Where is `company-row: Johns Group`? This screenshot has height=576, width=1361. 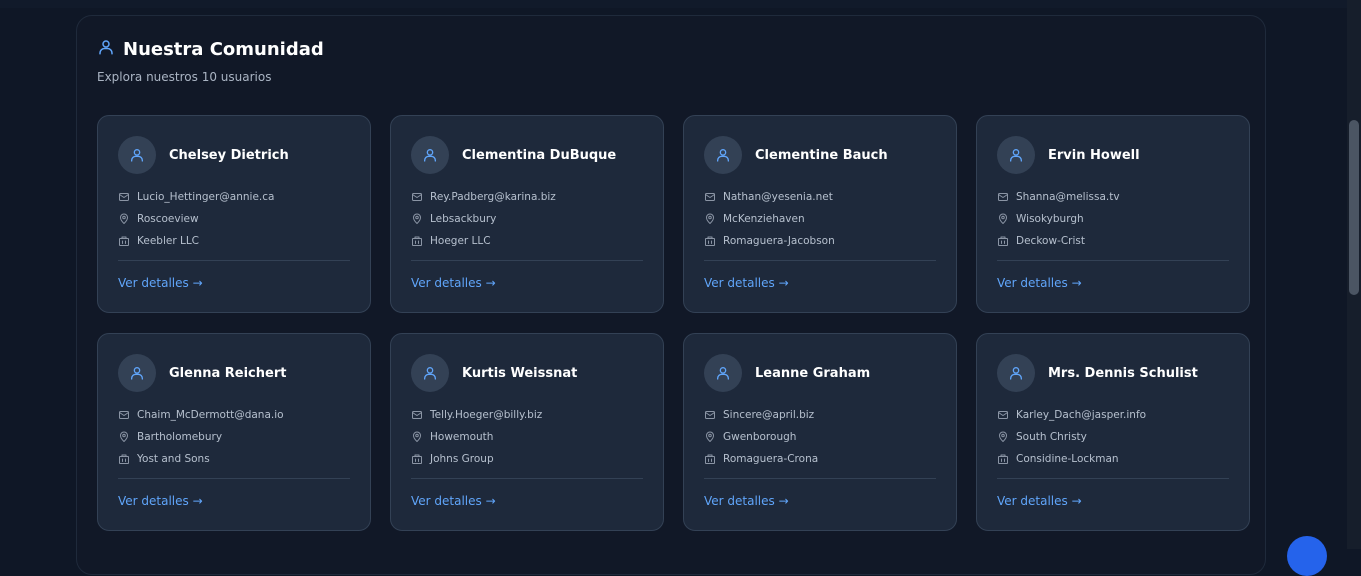
company-row: Johns Group is located at coordinates (527, 459).